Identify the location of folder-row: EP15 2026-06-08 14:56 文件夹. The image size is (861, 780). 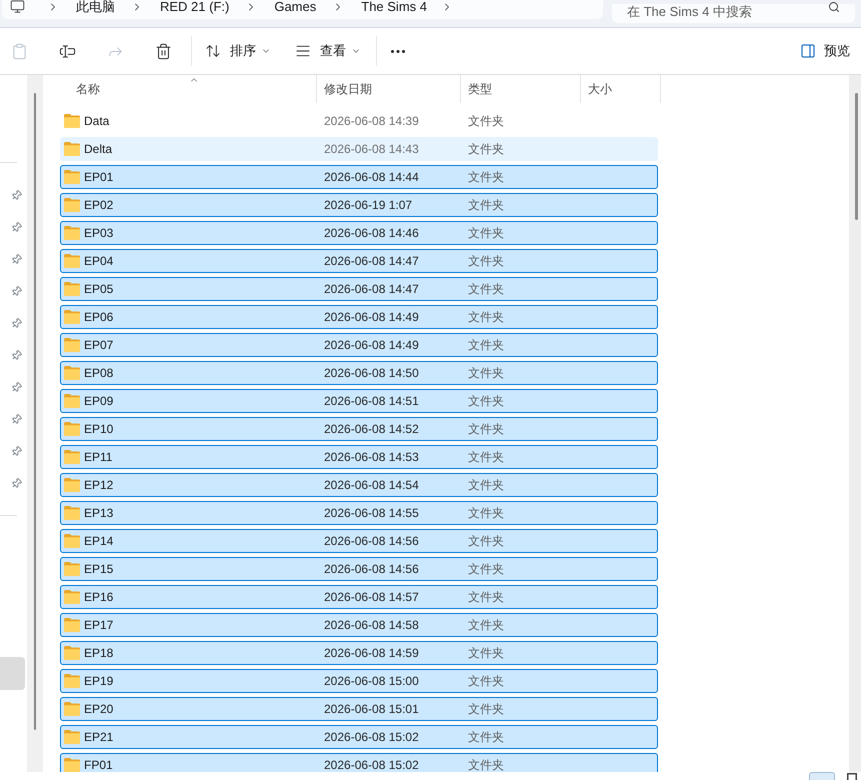
(359, 569).